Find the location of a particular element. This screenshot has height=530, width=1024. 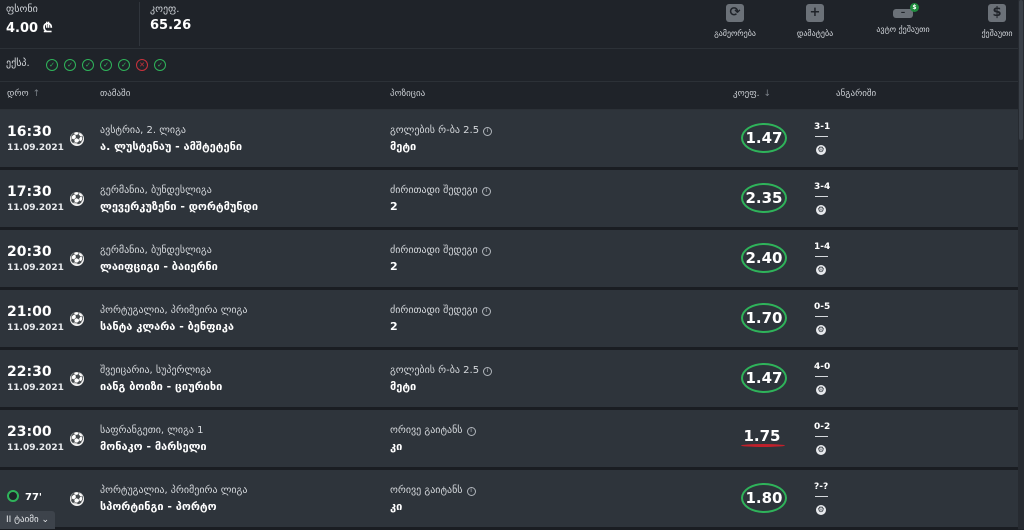

odds-value: 2.35 is located at coordinates (764, 198).